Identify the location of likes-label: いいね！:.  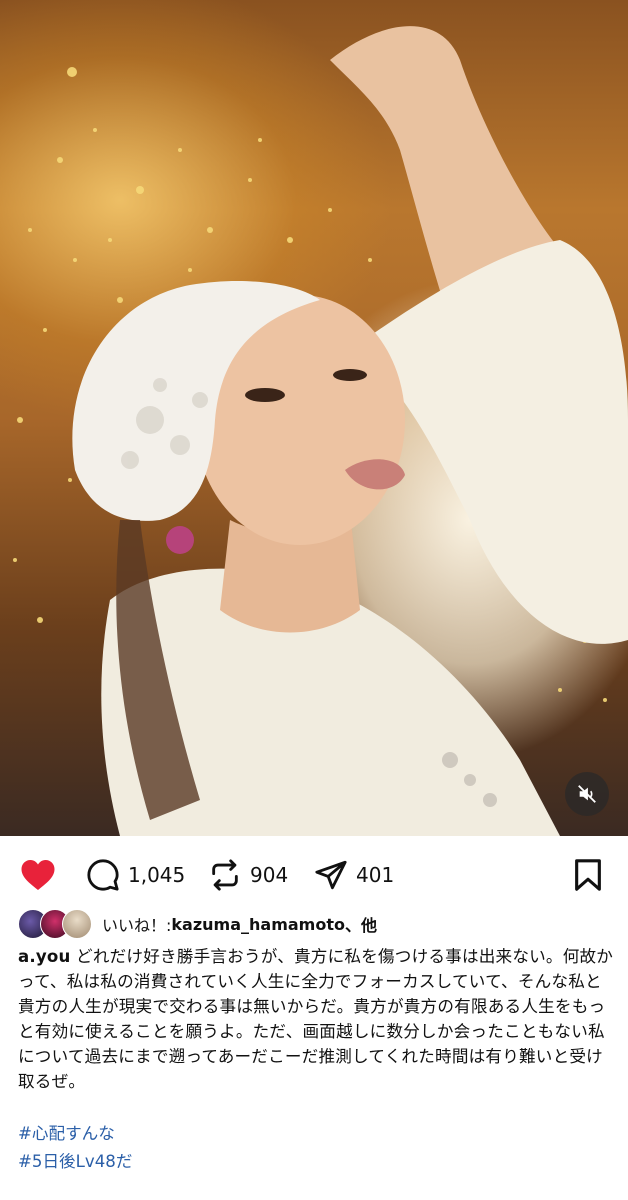
(137, 925).